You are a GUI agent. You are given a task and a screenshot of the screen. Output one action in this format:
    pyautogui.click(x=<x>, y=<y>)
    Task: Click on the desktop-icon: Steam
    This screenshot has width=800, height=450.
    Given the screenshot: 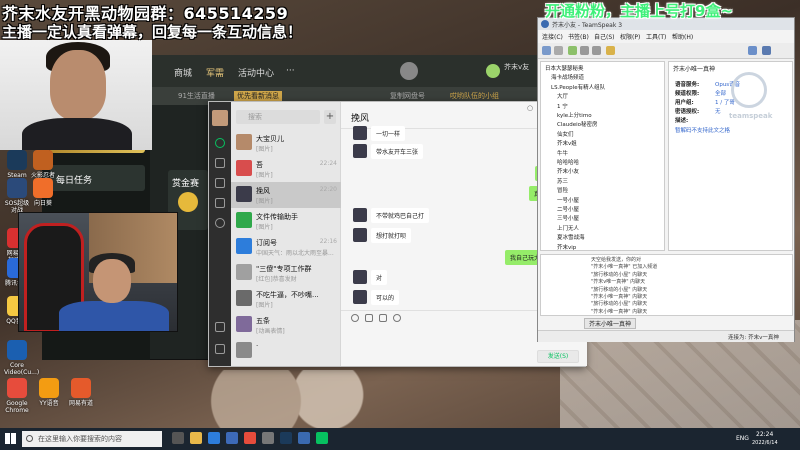 What is the action you would take?
    pyautogui.click(x=17, y=164)
    